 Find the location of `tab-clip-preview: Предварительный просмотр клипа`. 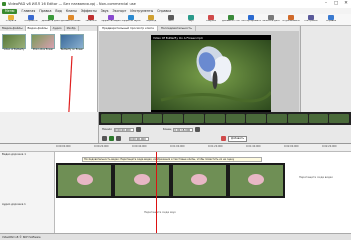

tab-clip-preview: Предварительный просмотр клипа is located at coordinates (128, 28).